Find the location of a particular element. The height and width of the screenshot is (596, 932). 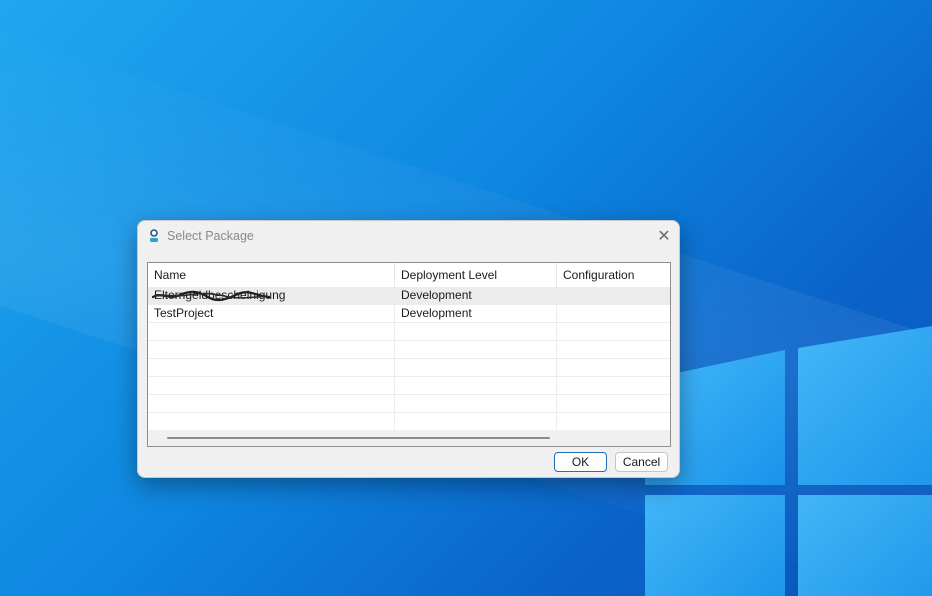

scrollbar-thumb is located at coordinates (358, 438).